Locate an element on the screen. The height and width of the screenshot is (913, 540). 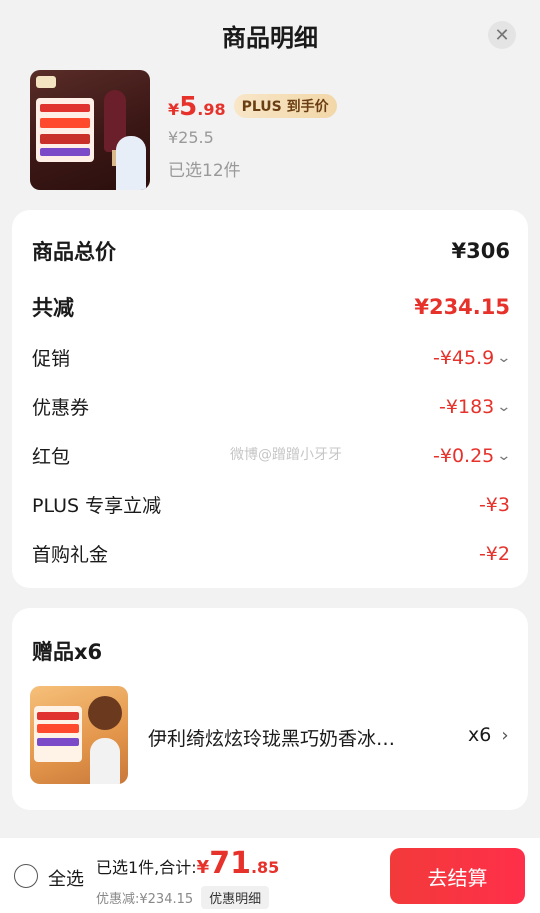
plus-discount-value: -¥3 is located at coordinates (494, 504).